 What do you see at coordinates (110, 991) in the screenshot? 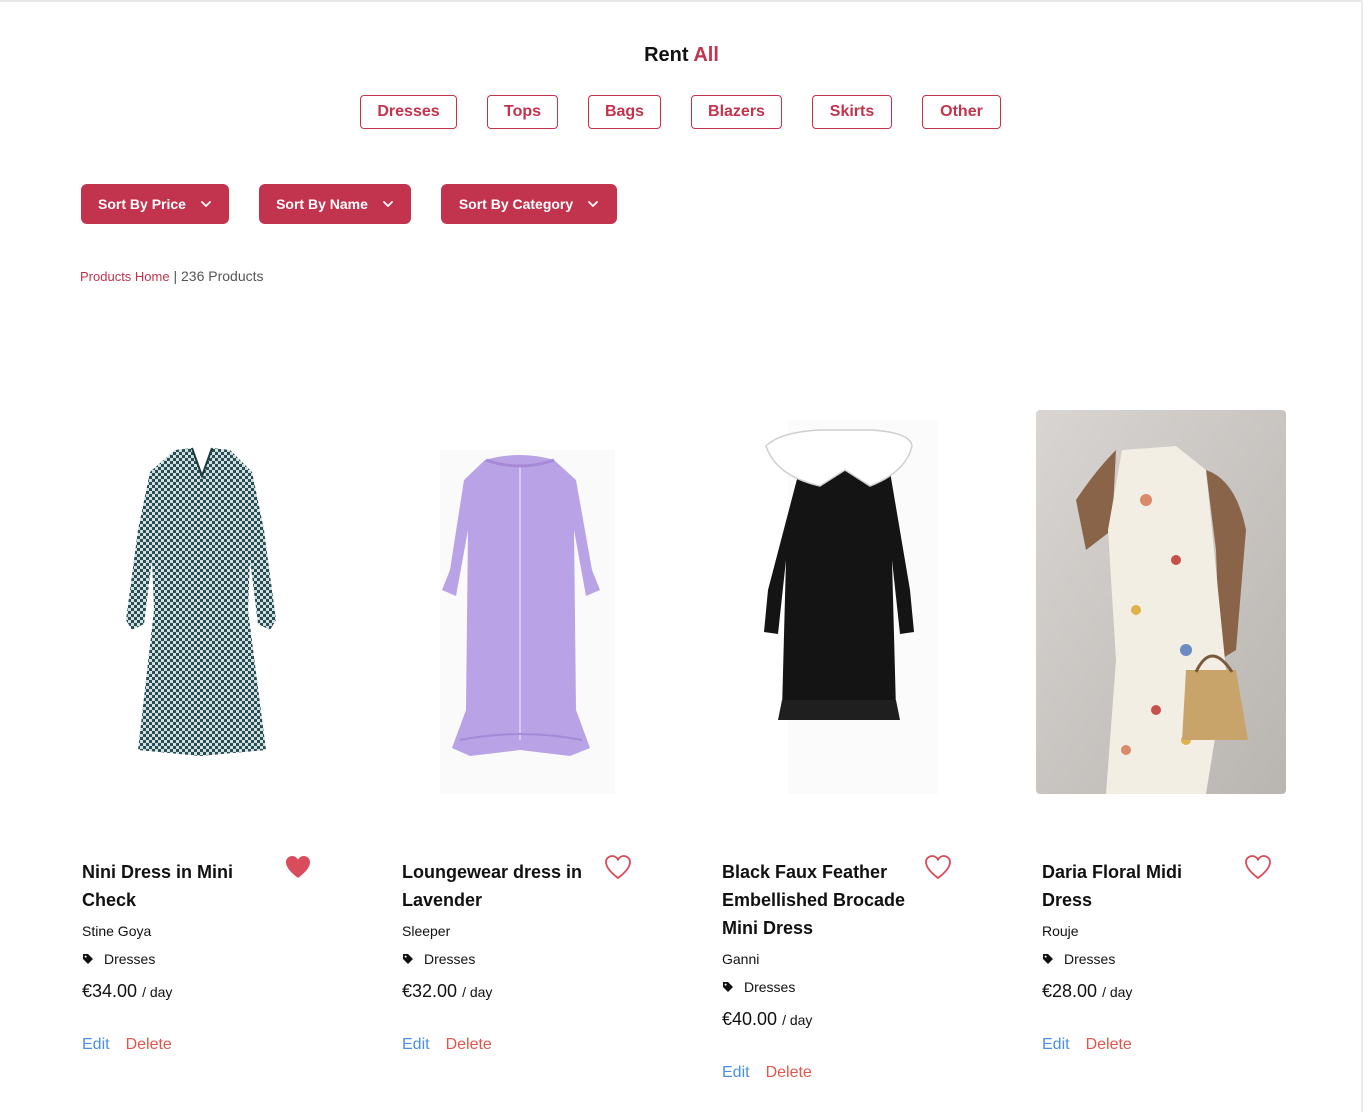
I see `product-price-value: €34.00` at bounding box center [110, 991].